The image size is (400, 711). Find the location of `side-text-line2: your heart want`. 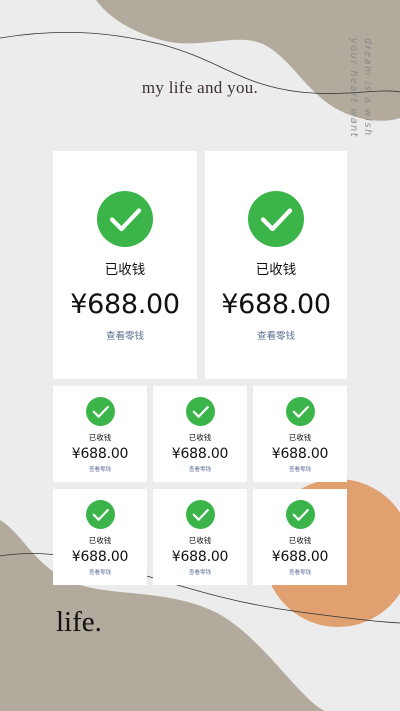

side-text-line2: your heart want is located at coordinates (353, 88).